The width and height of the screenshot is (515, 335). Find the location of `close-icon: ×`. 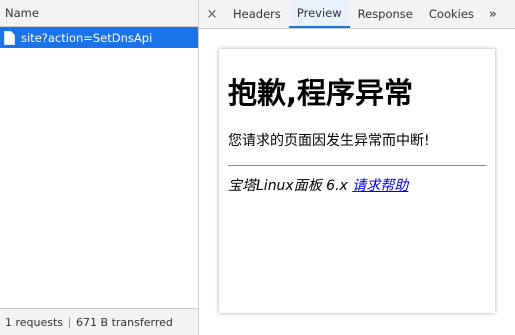

close-icon: × is located at coordinates (212, 14).